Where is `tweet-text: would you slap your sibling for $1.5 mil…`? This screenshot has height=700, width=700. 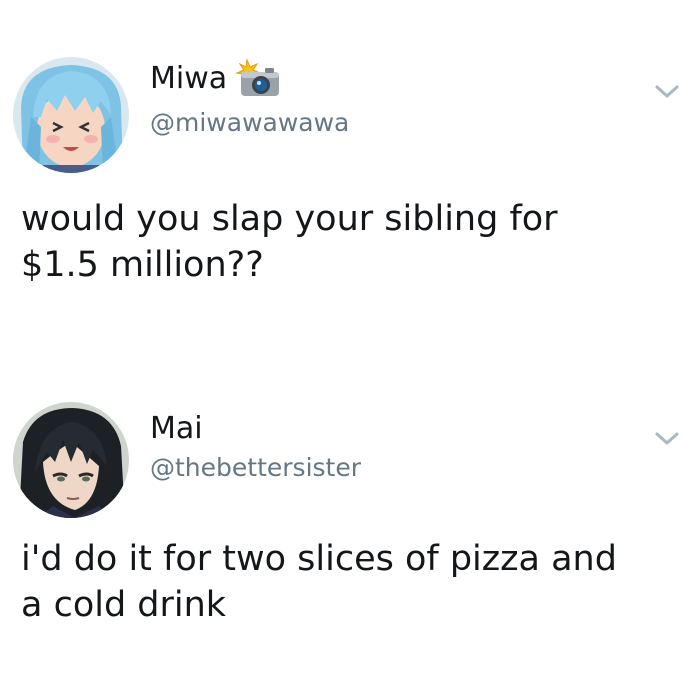 tweet-text: would you slap your sibling for $1.5 mil… is located at coordinates (289, 242).